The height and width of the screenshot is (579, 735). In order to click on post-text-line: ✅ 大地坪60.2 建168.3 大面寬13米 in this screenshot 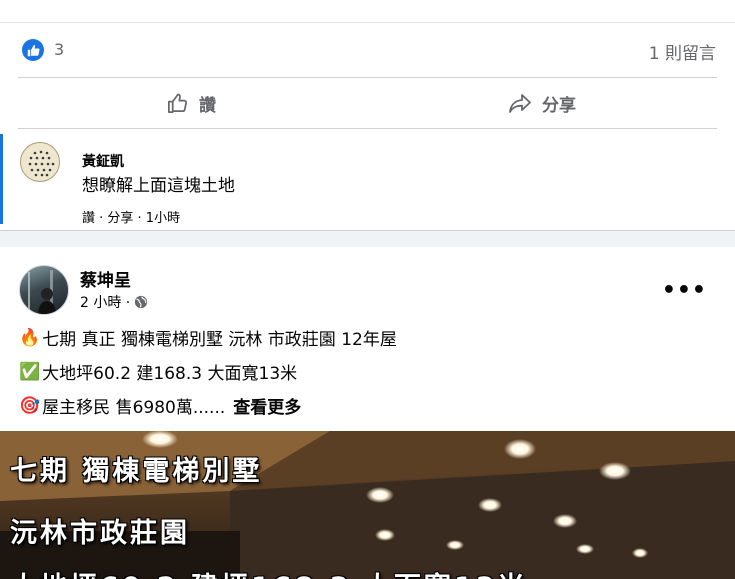, I will do `click(158, 372)`.